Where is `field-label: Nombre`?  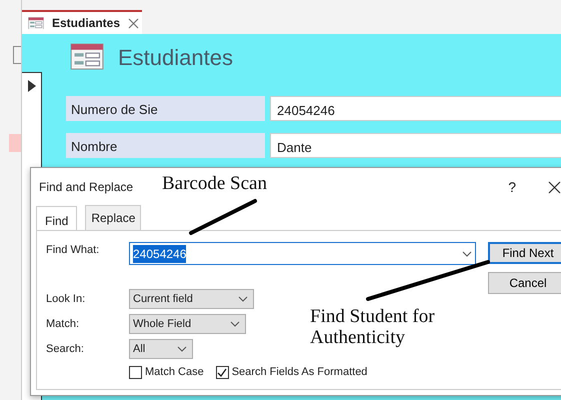
field-label: Nombre is located at coordinates (165, 145).